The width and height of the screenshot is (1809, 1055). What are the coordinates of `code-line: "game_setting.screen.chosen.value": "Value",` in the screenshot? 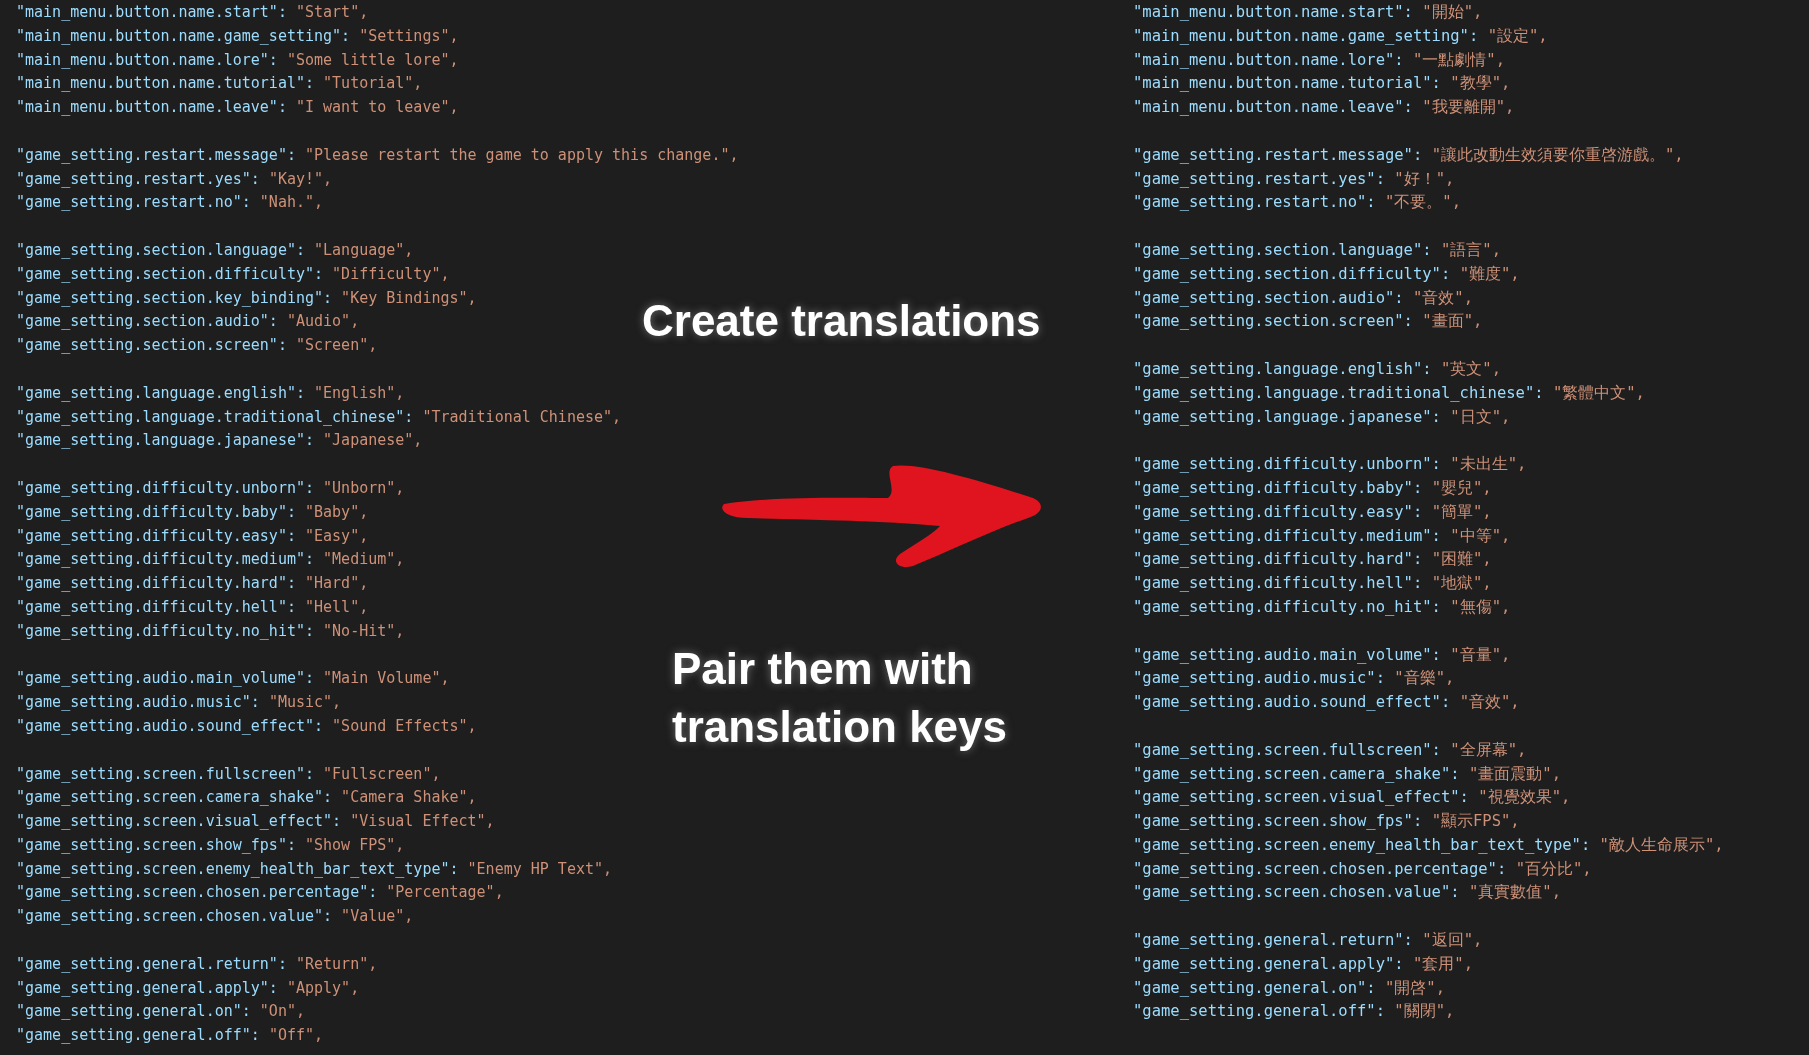 It's located at (215, 917).